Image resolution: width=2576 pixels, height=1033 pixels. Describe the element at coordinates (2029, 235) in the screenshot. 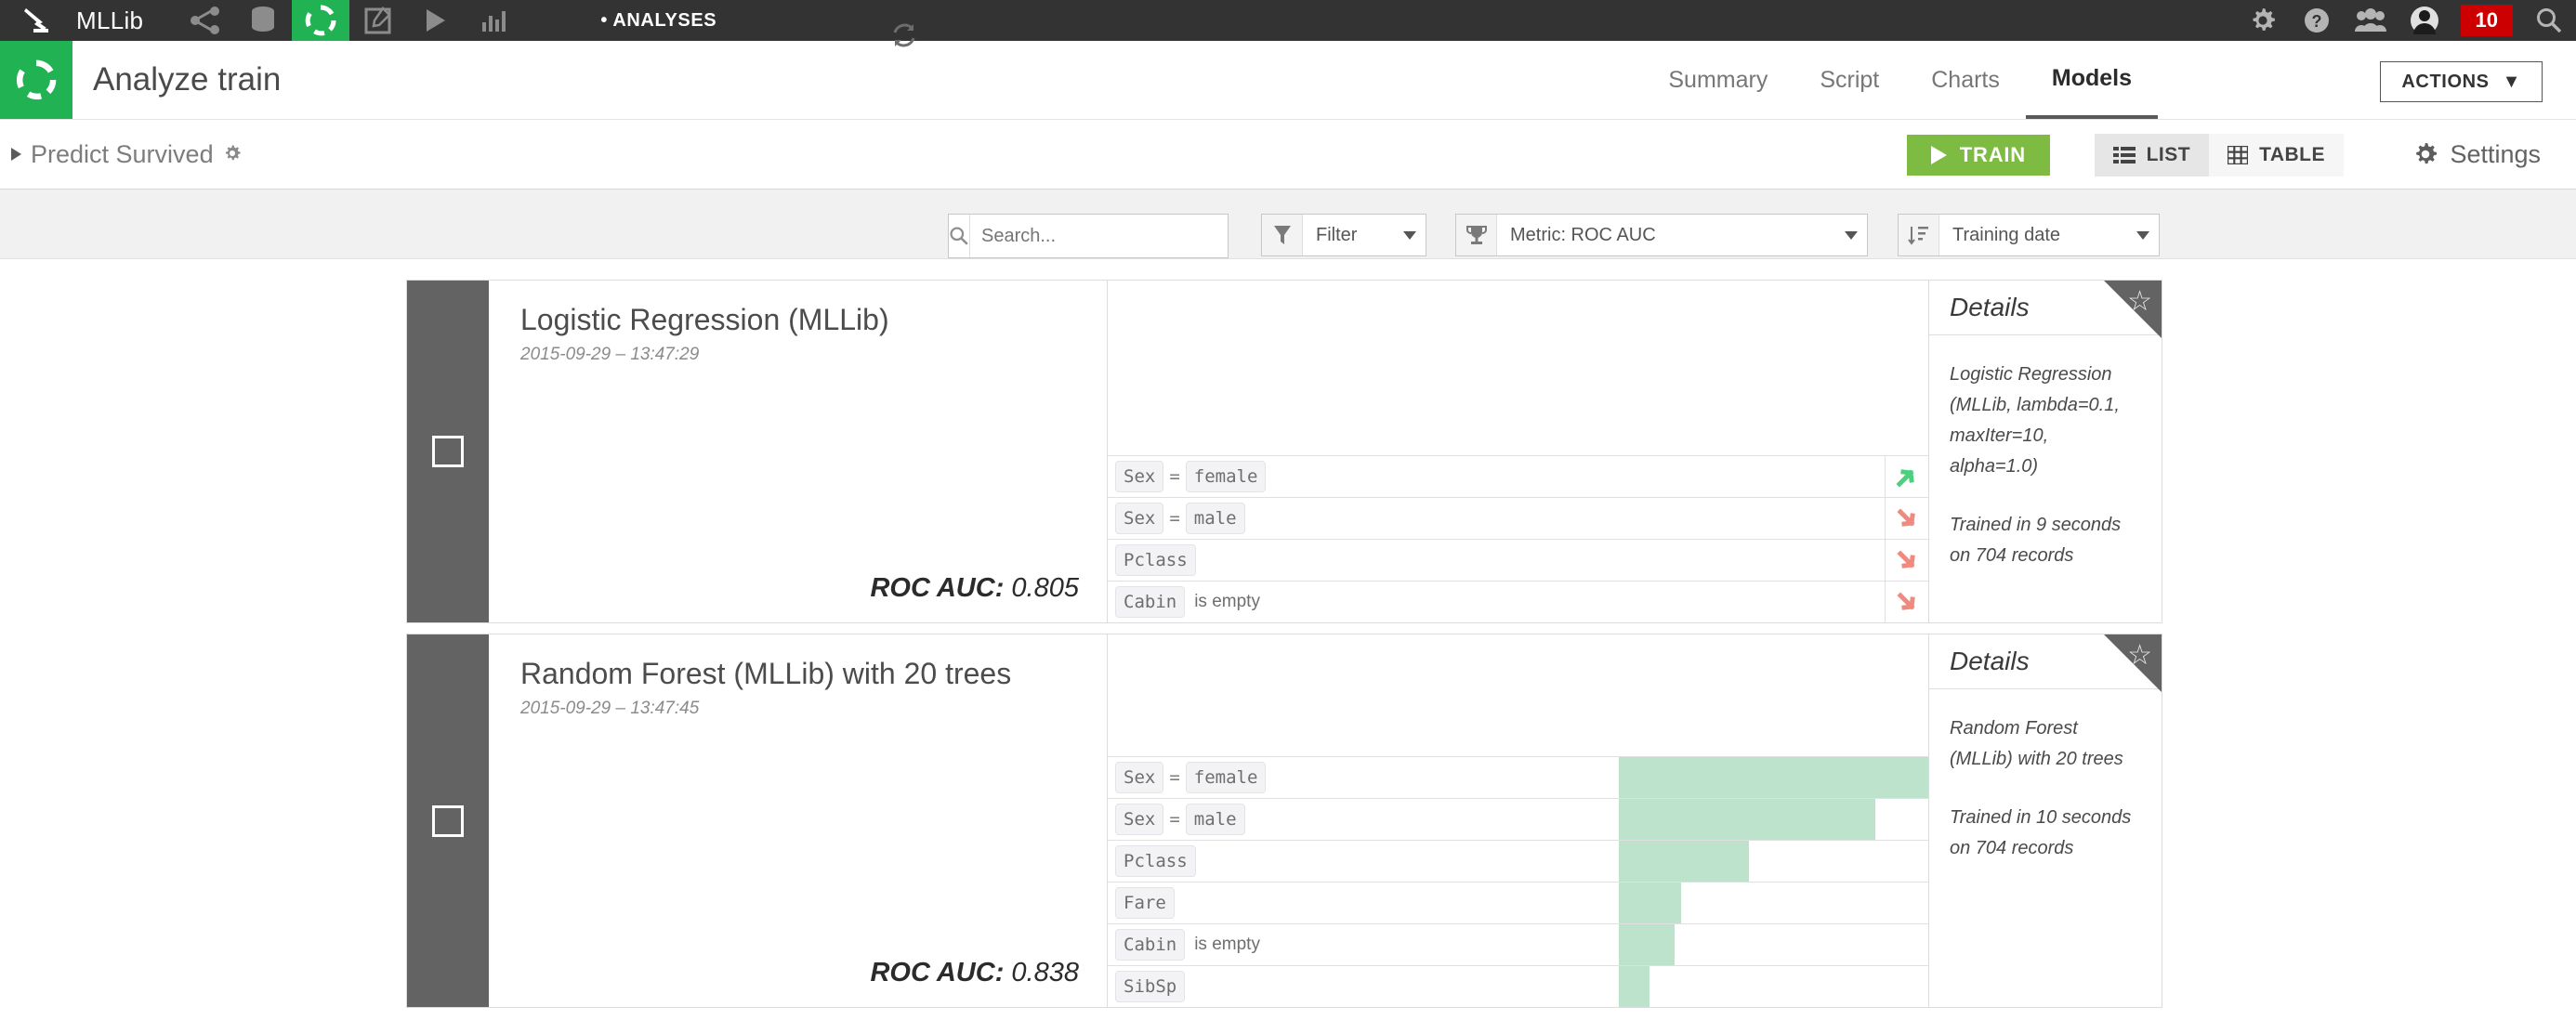

I see `sort-dropdown: Training date` at that location.